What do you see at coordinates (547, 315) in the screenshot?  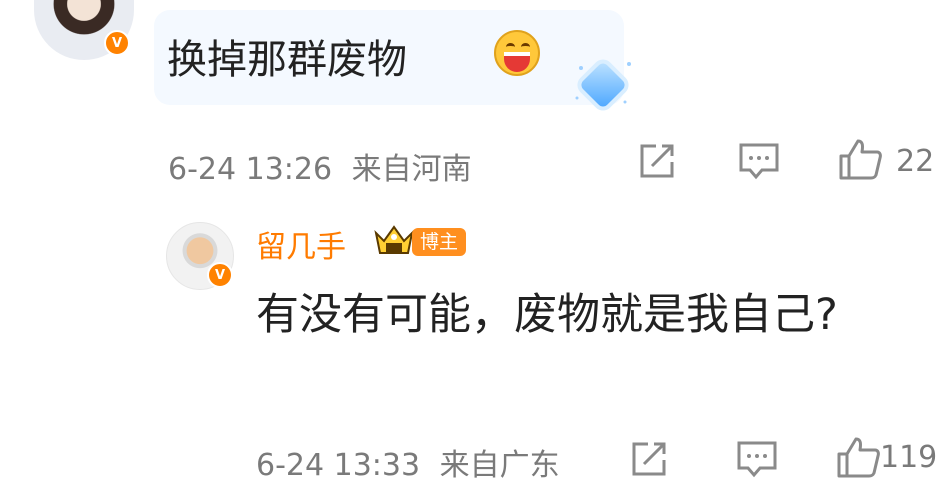 I see `reply-text: 有没有可能，废物就是我自己?` at bounding box center [547, 315].